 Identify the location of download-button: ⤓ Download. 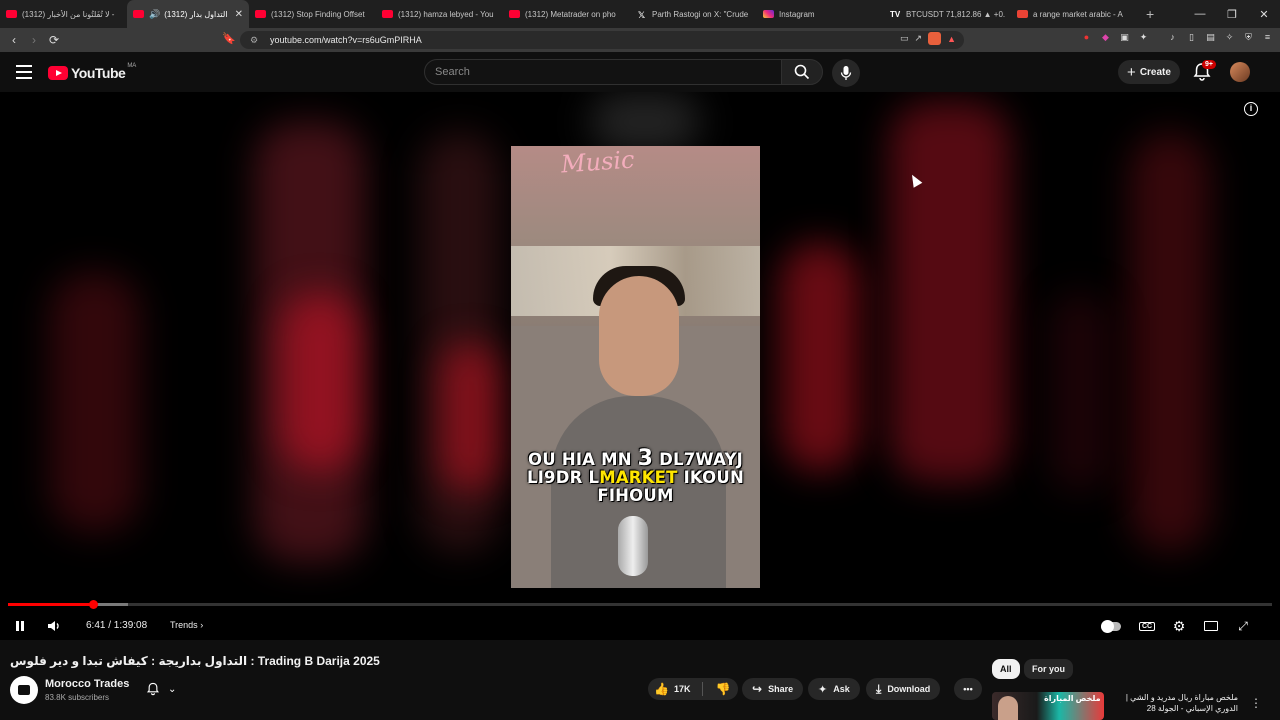
(903, 689).